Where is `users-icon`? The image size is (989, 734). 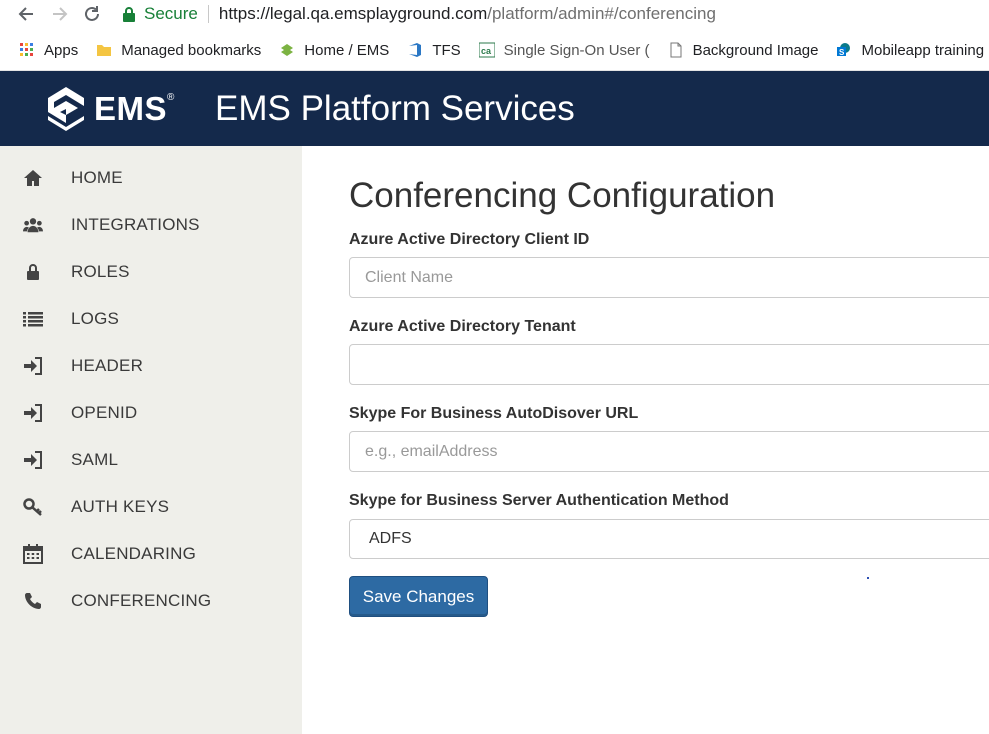
users-icon is located at coordinates (33, 225).